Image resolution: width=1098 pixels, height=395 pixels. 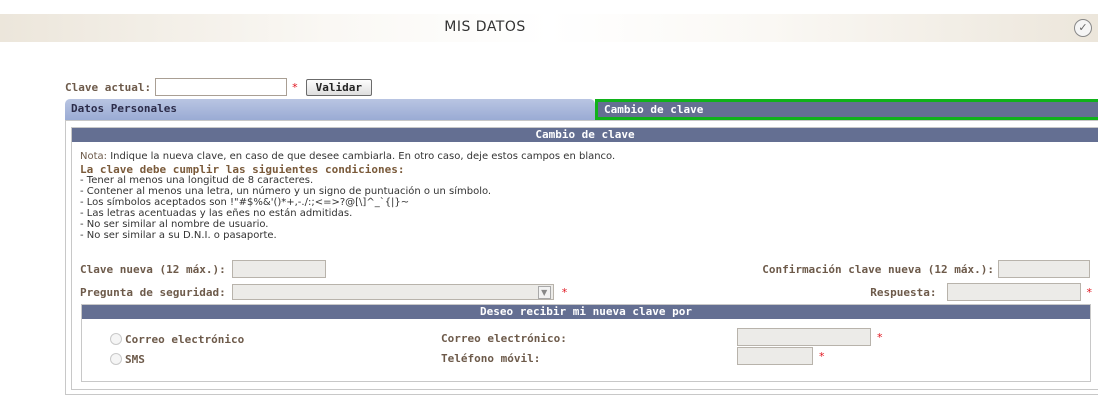 What do you see at coordinates (549, 28) in the screenshot?
I see `title-bar: MIS DATOS ✓` at bounding box center [549, 28].